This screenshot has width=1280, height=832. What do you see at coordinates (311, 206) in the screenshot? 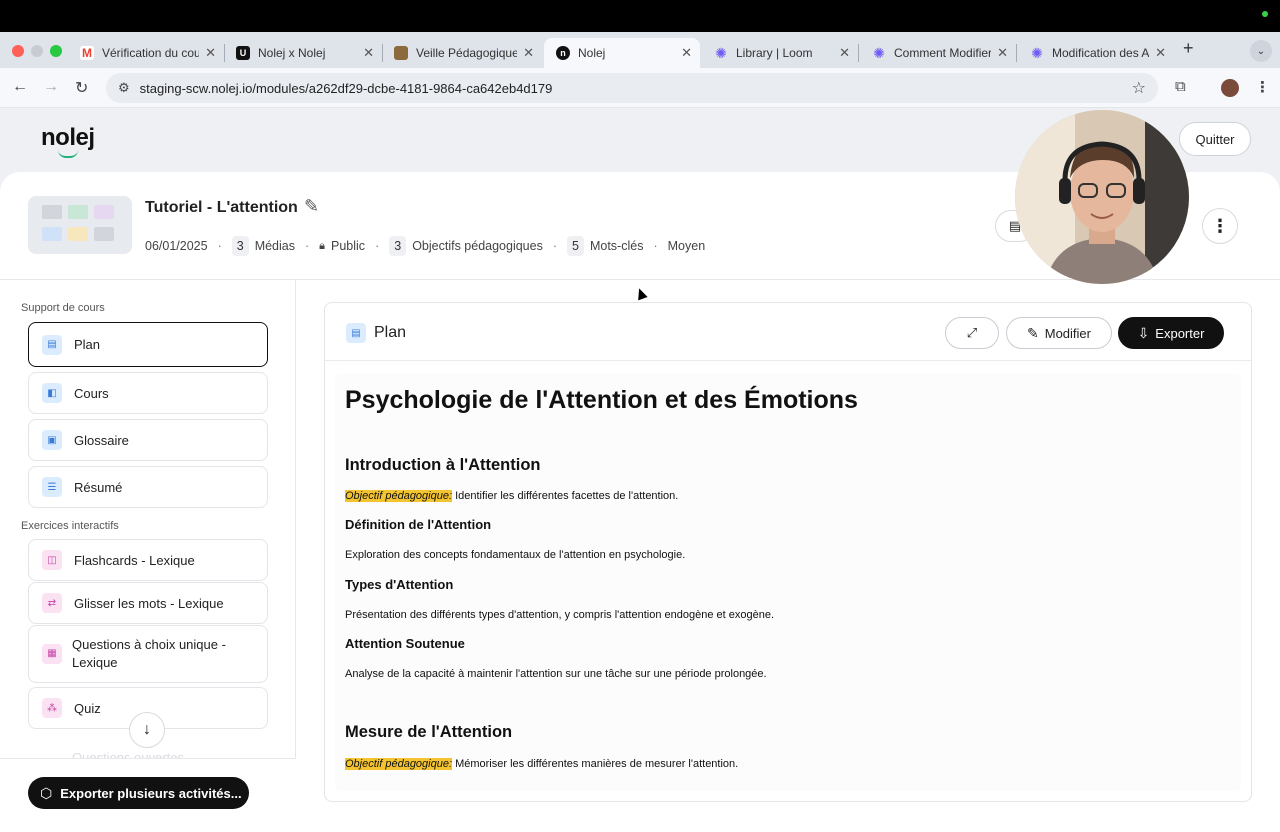
I see `edit-title-icon: ✎` at bounding box center [311, 206].